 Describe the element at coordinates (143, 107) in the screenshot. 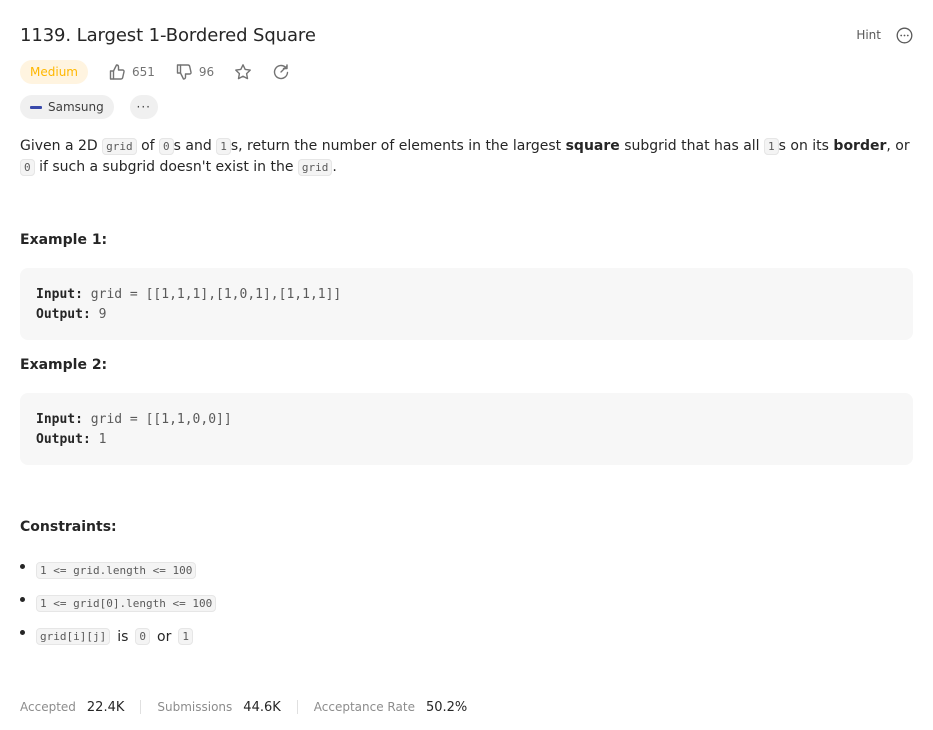

I see `more-tags-button: ···` at that location.